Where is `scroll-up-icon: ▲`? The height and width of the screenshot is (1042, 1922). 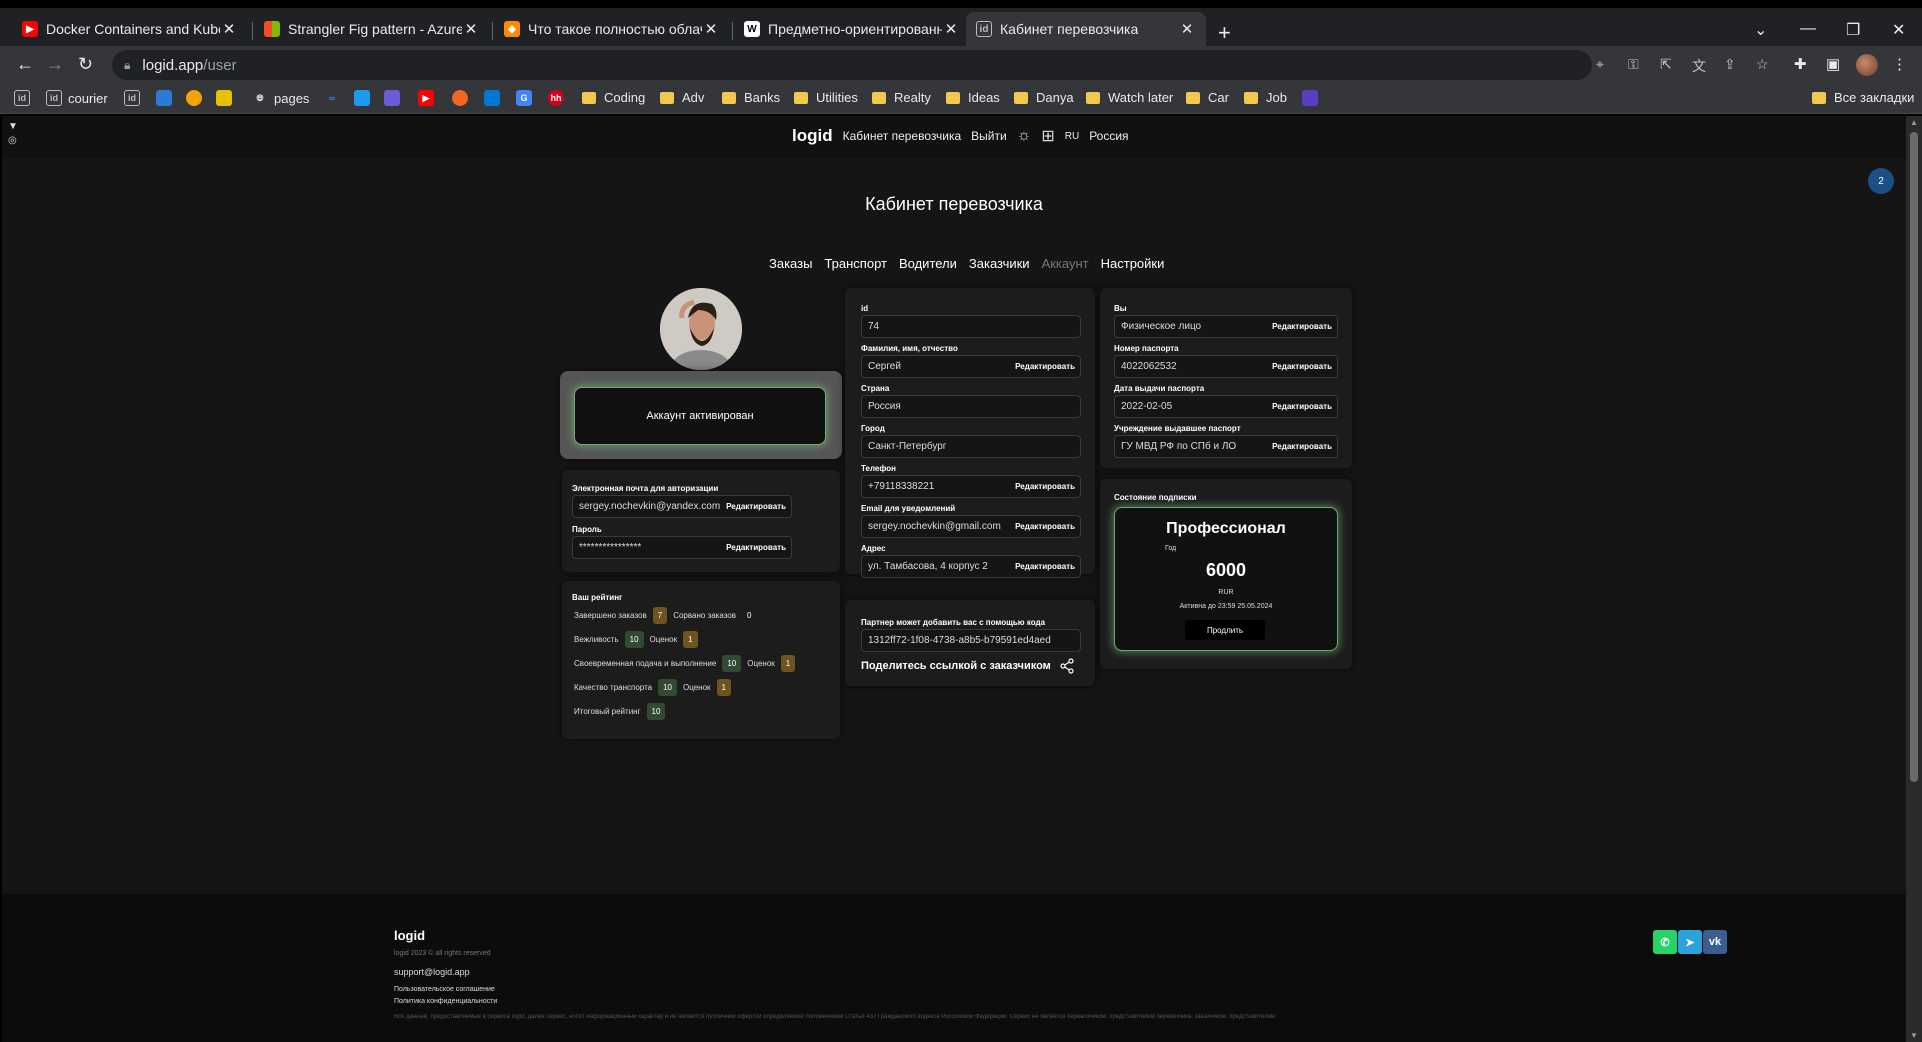
scroll-up-icon: ▲ is located at coordinates (1914, 122).